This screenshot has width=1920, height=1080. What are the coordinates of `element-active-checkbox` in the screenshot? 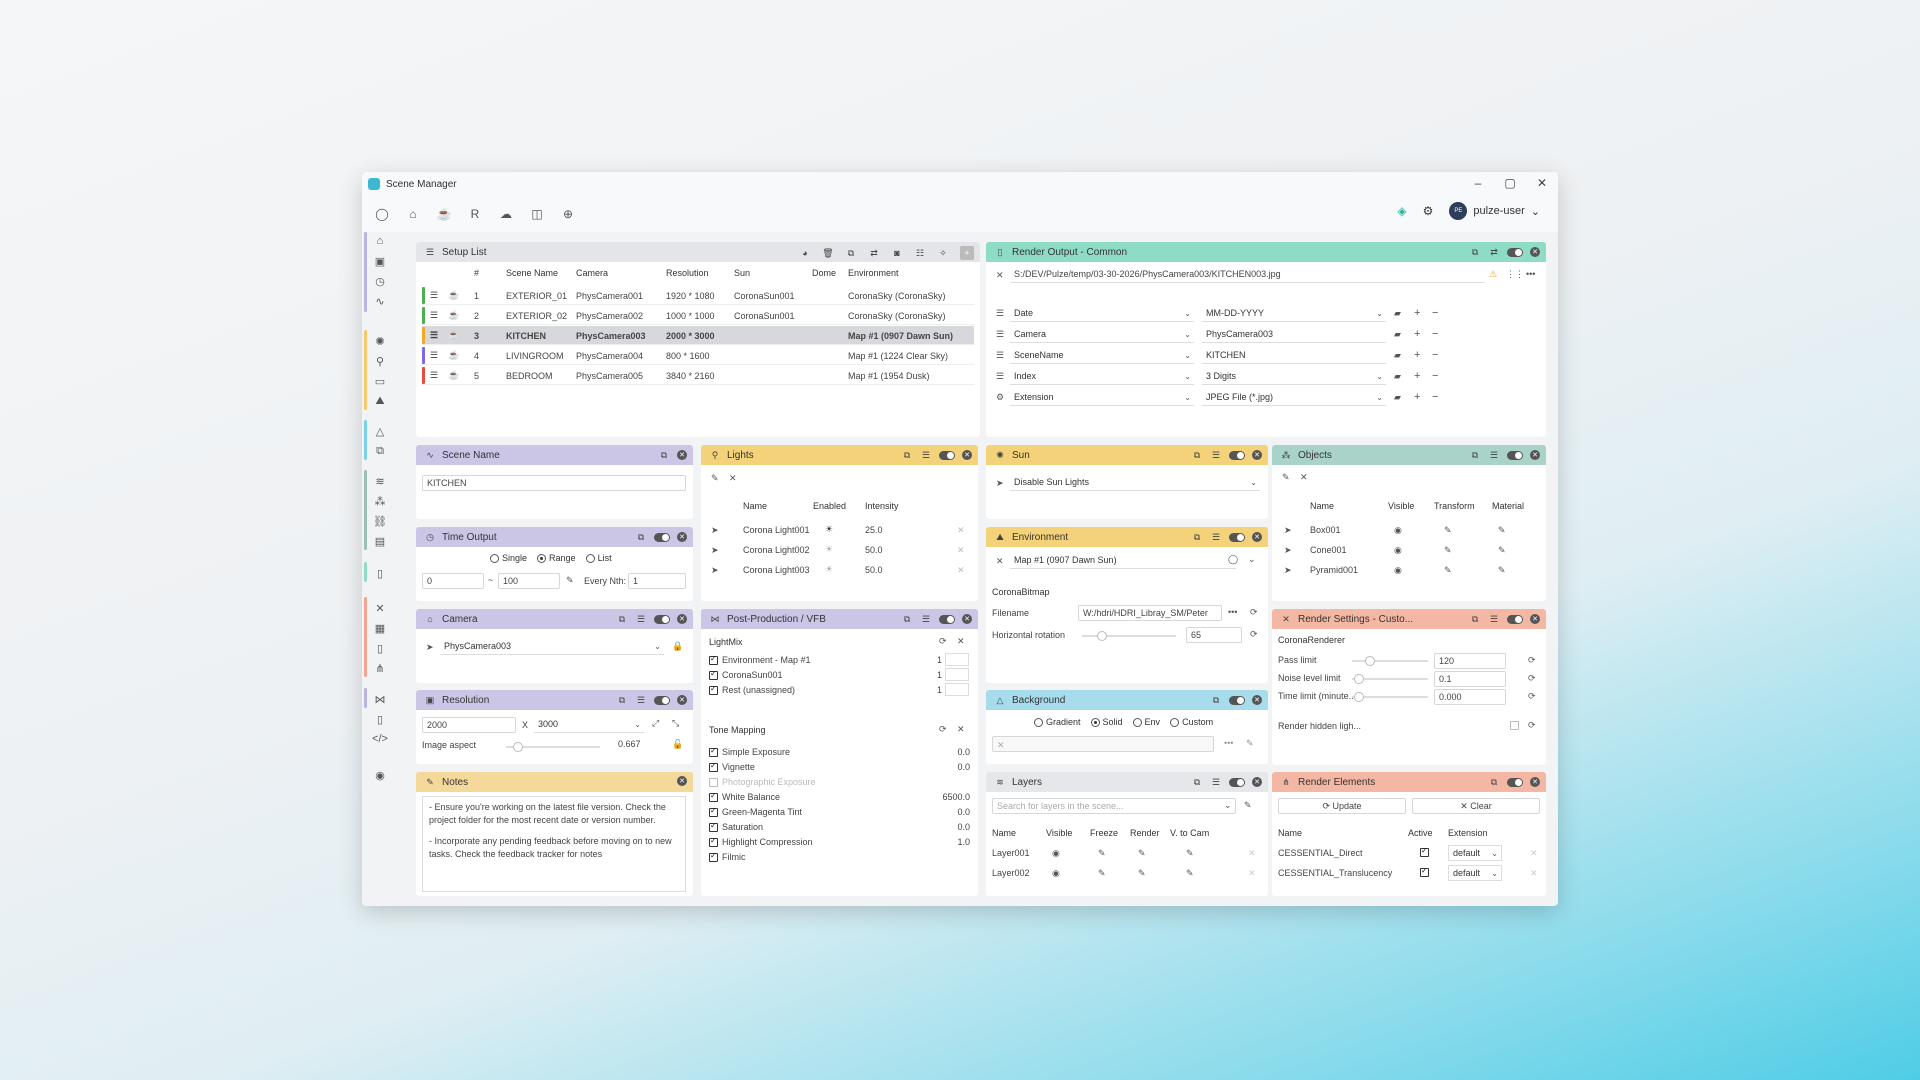 It's located at (1424, 871).